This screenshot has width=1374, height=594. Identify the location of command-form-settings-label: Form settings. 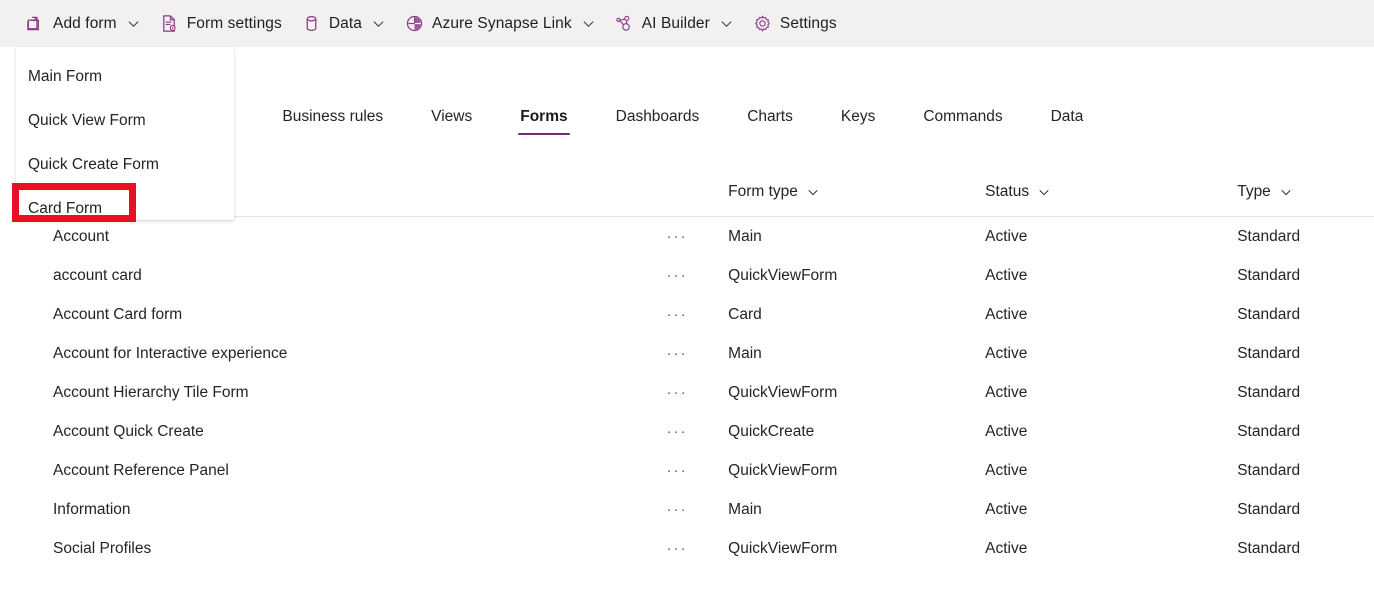
(234, 23).